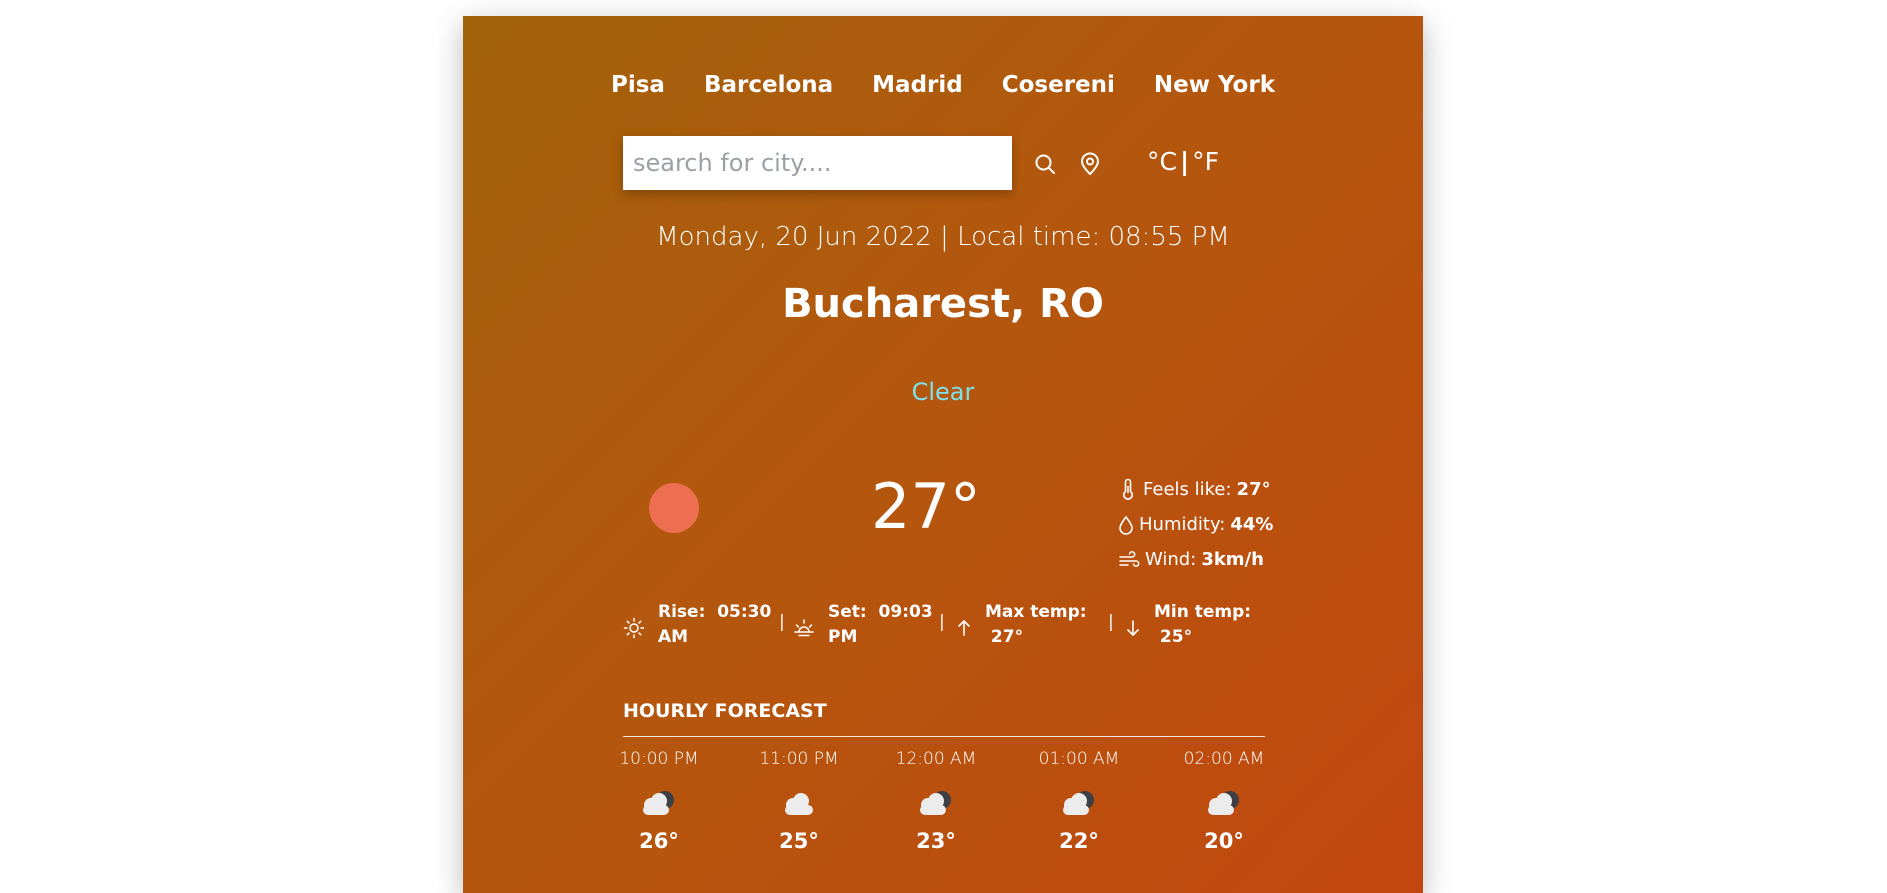  Describe the element at coordinates (1224, 759) in the screenshot. I see `hourly-time: 02:00 AM` at that location.